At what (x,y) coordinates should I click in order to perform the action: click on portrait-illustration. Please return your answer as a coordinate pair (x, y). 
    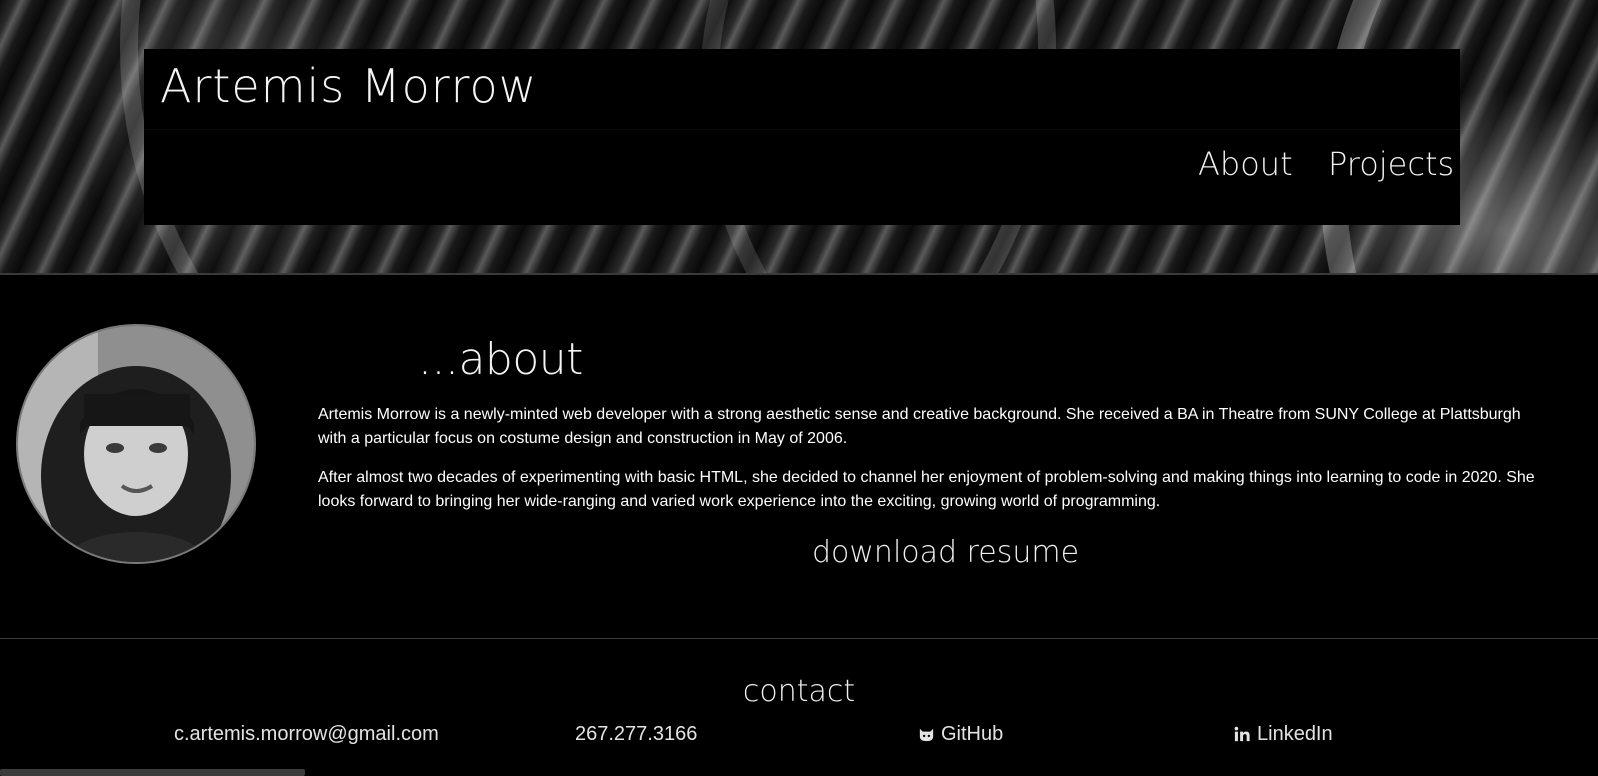
    Looking at the image, I should click on (136, 444).